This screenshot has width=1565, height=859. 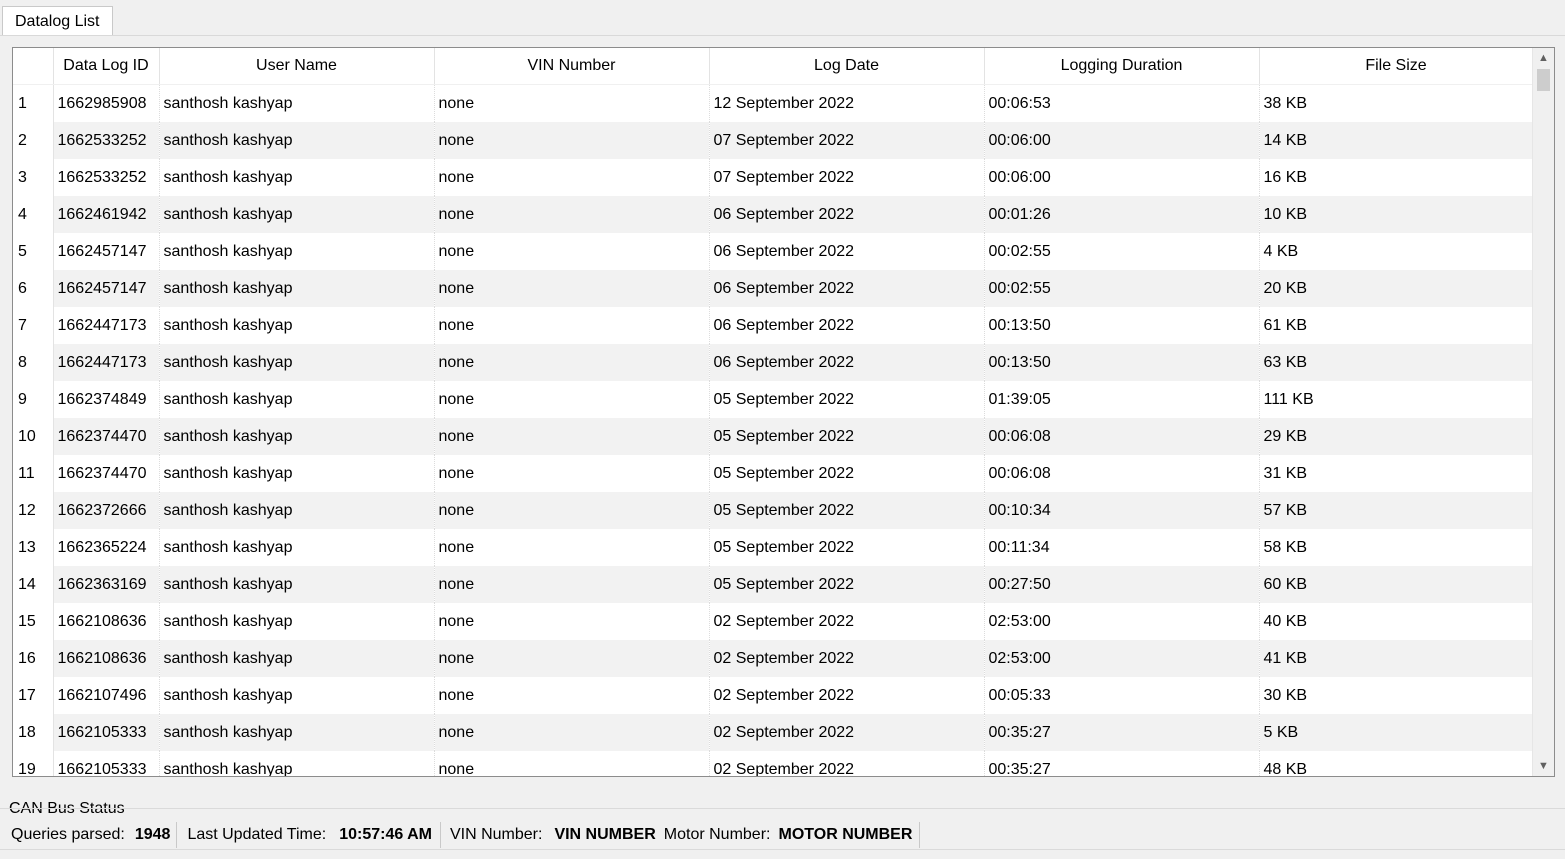 I want to click on row-number: 8, so click(x=33, y=362).